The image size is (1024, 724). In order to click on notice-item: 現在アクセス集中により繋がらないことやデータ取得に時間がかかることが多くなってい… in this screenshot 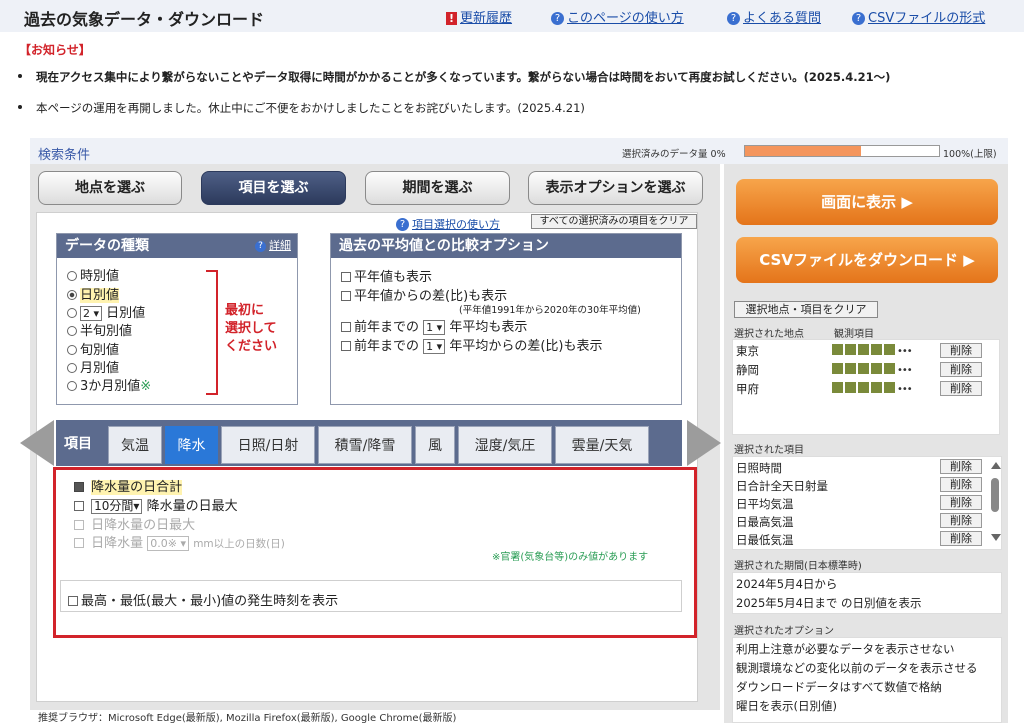, I will do `click(454, 77)`.